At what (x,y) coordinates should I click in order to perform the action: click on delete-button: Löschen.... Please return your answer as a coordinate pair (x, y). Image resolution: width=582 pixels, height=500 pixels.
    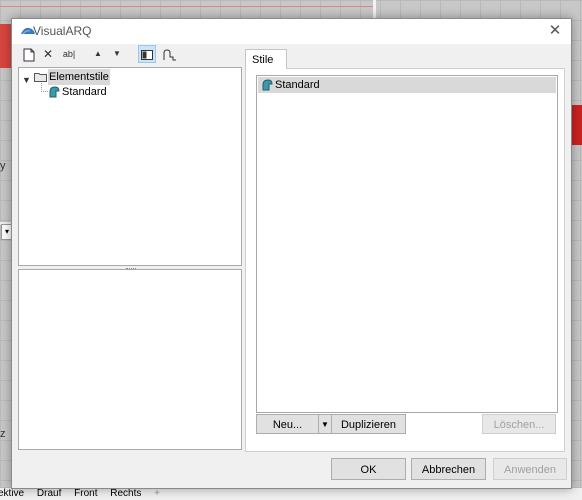
    Looking at the image, I should click on (519, 424).